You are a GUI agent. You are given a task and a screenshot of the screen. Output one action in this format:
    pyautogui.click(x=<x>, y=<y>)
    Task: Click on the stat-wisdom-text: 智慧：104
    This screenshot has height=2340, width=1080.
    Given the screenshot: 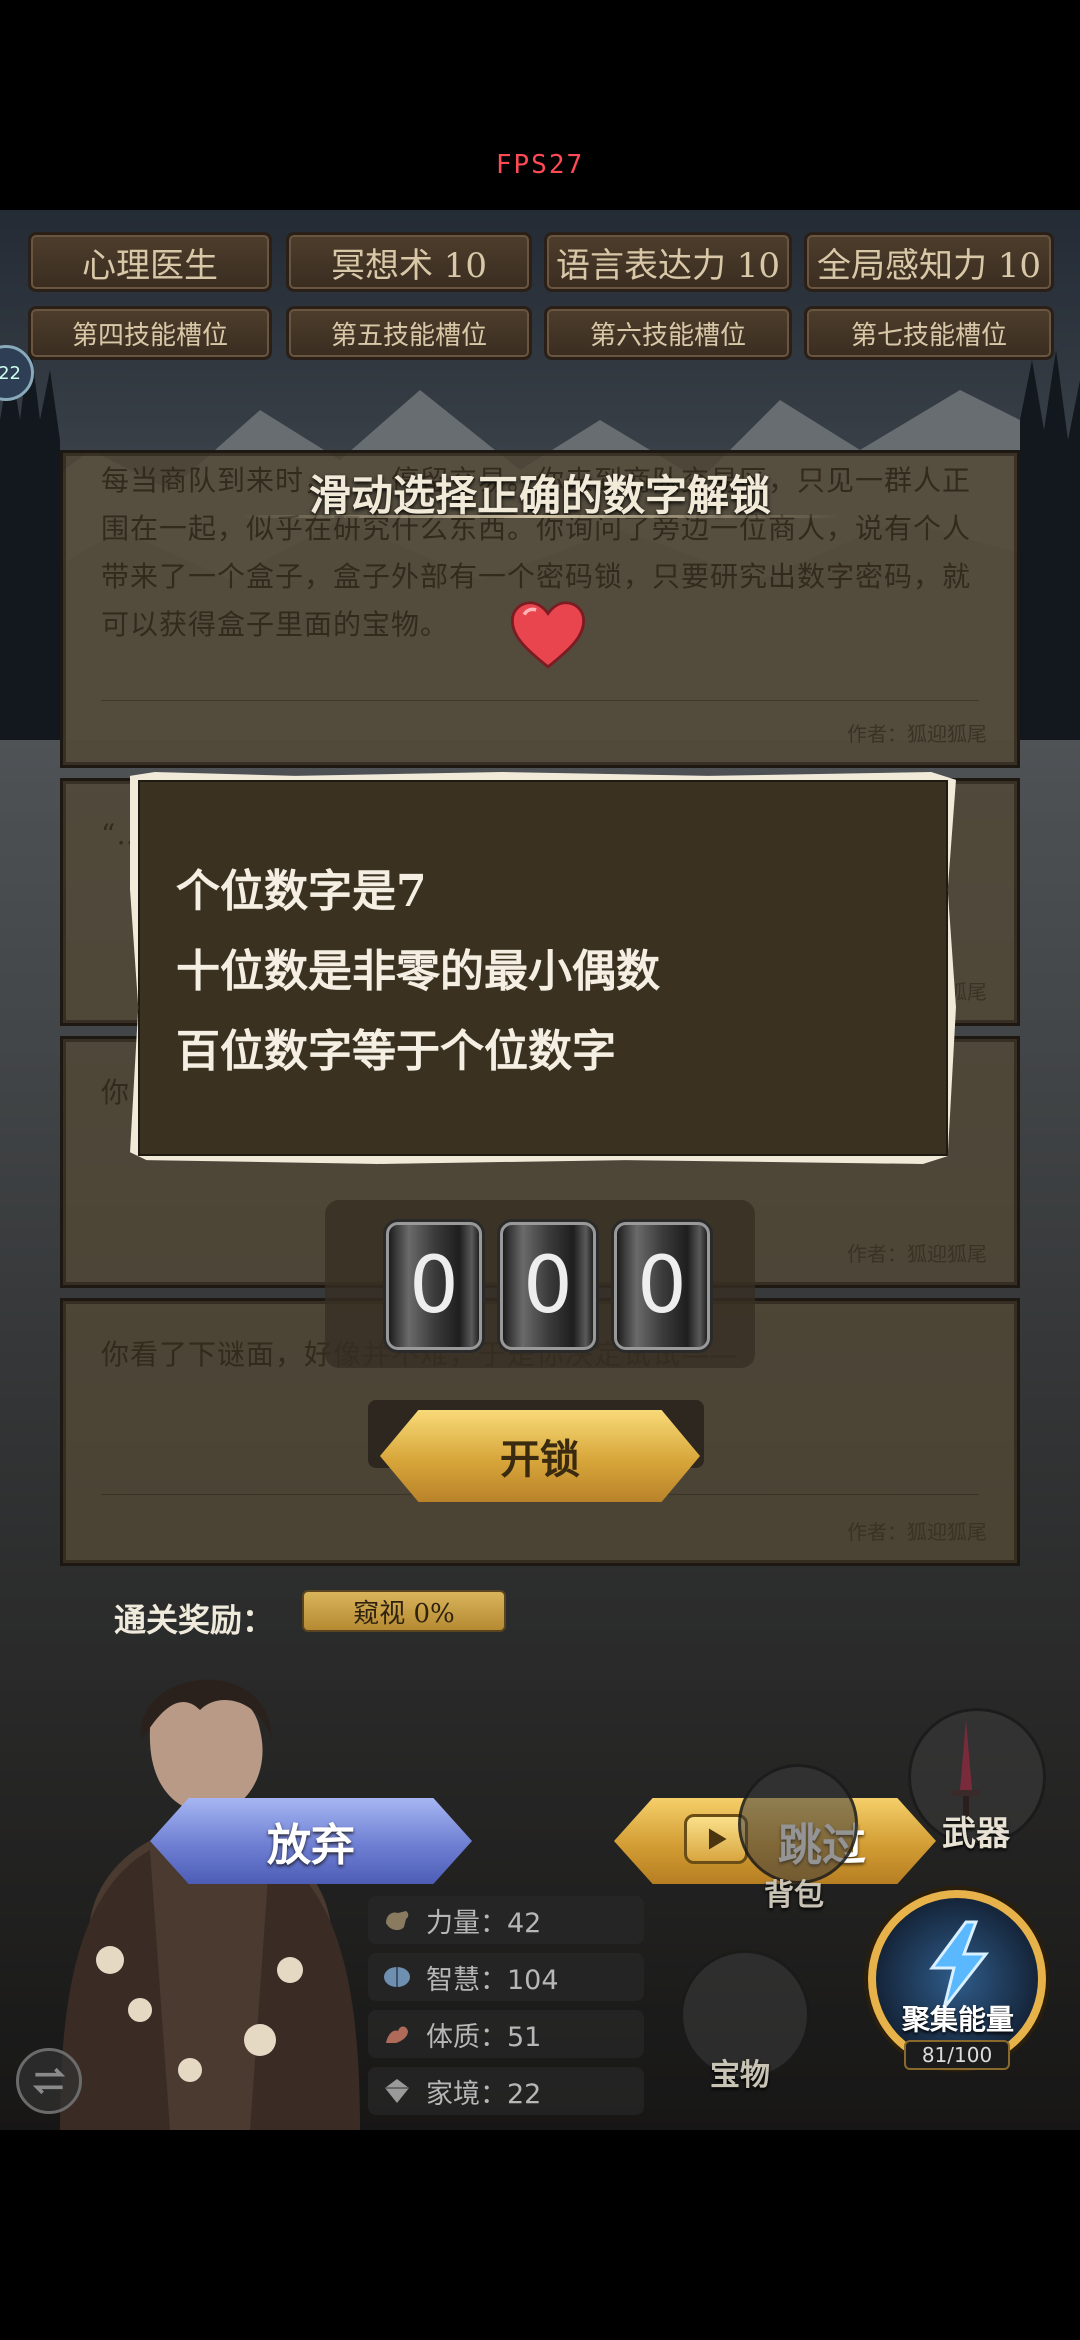 What is the action you would take?
    pyautogui.click(x=492, y=1980)
    